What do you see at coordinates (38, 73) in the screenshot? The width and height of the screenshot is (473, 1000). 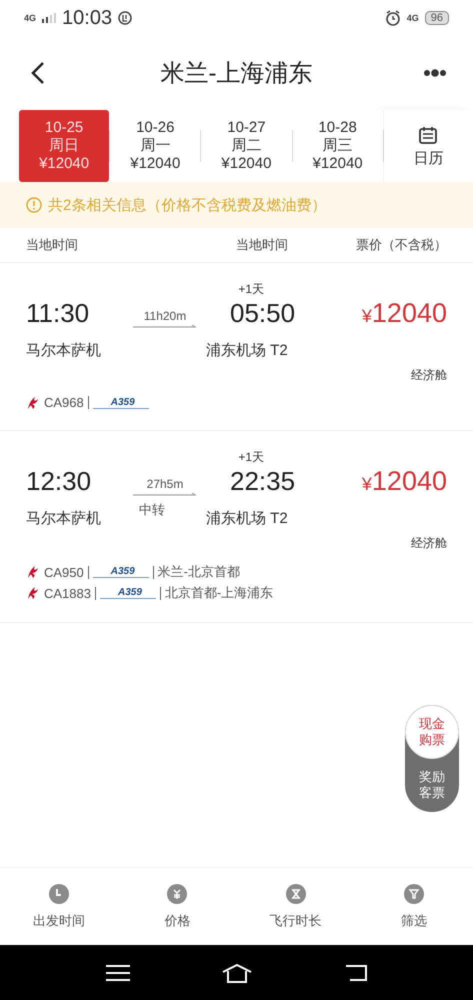 I see `chevron-left-icon` at bounding box center [38, 73].